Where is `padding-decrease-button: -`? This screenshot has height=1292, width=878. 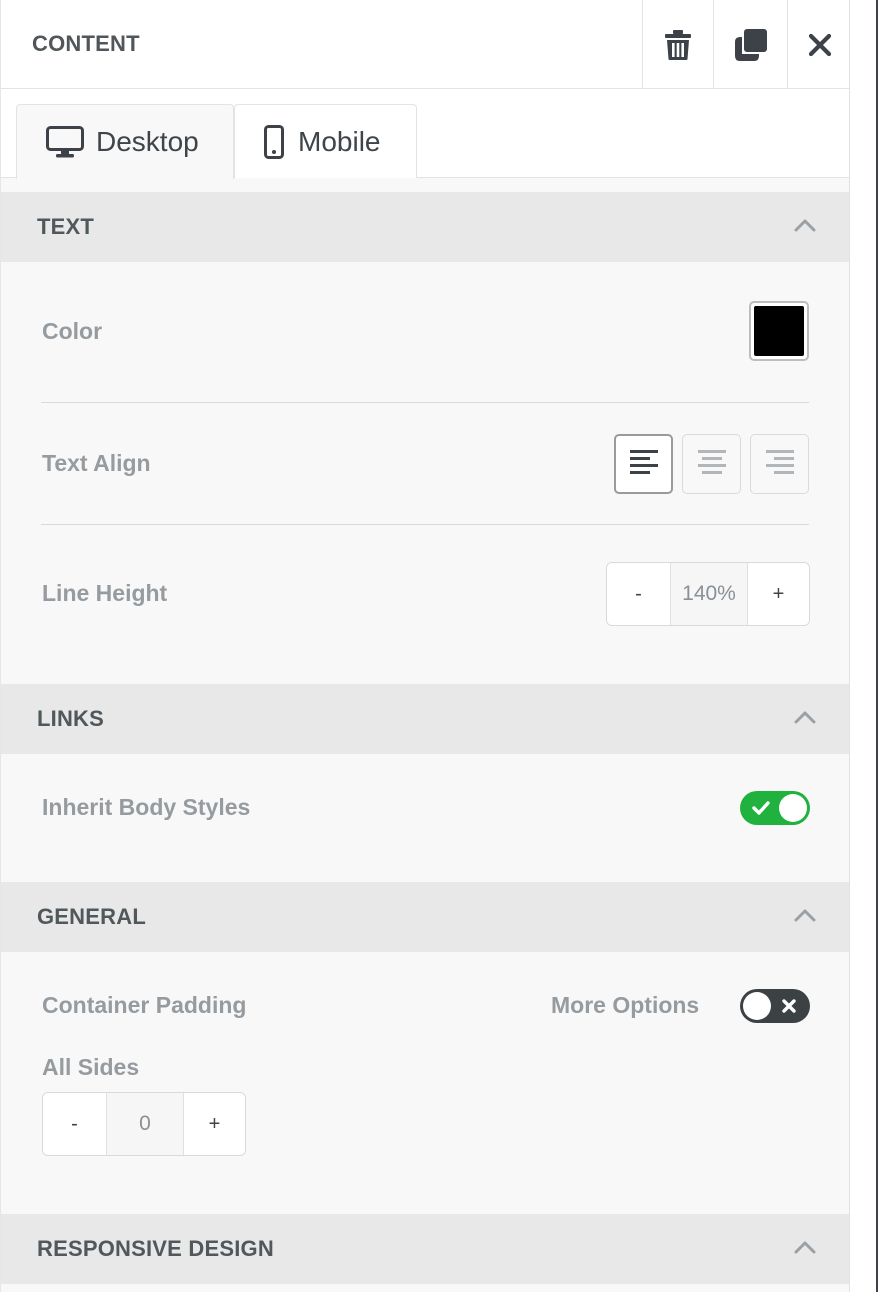
padding-decrease-button: - is located at coordinates (74, 1124).